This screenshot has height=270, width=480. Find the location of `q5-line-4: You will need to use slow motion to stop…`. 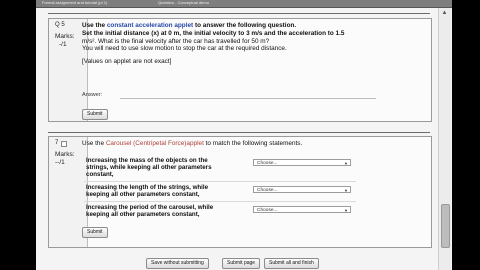

q5-line-4: You will need to use slow motion to stop… is located at coordinates (184, 48).